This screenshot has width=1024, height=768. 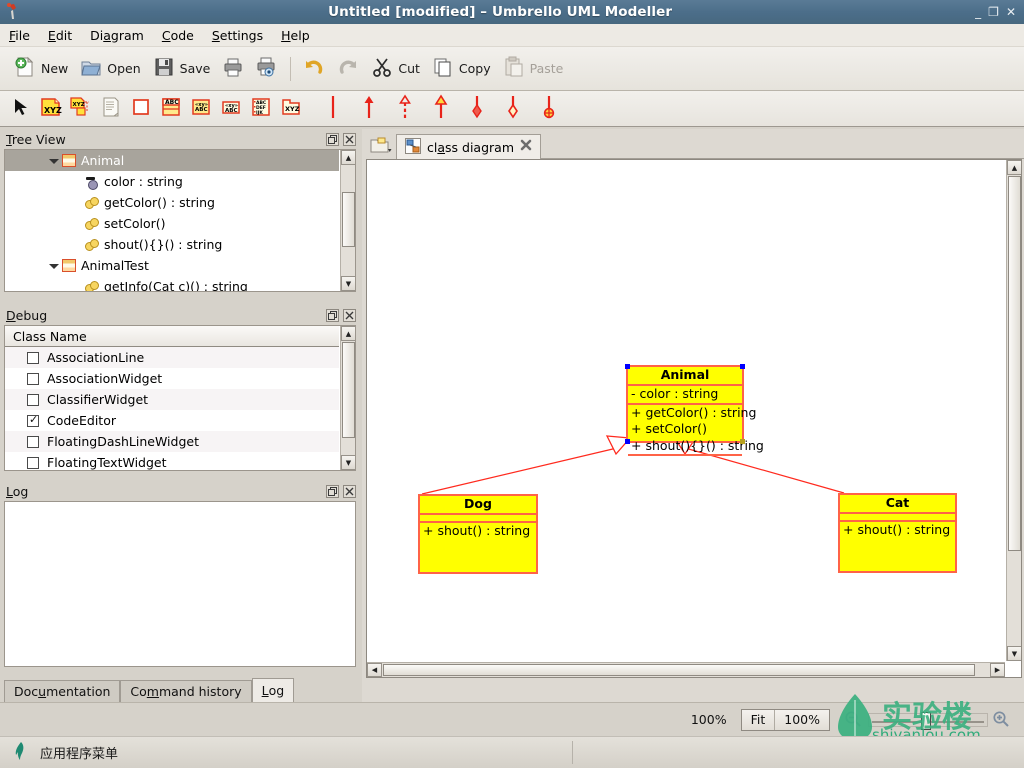 What do you see at coordinates (201, 109) in the screenshot?
I see `interface-tool-button: «xy» ABC` at bounding box center [201, 109].